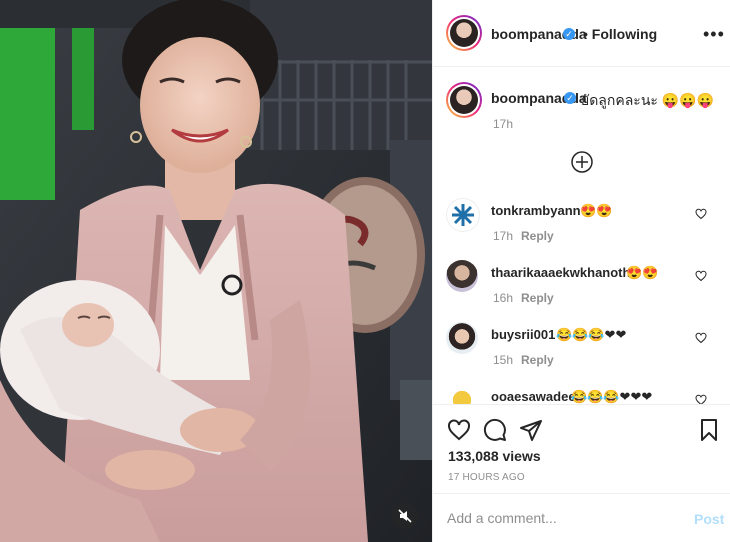 This screenshot has width=730, height=542. I want to click on save-icon, so click(709, 430).